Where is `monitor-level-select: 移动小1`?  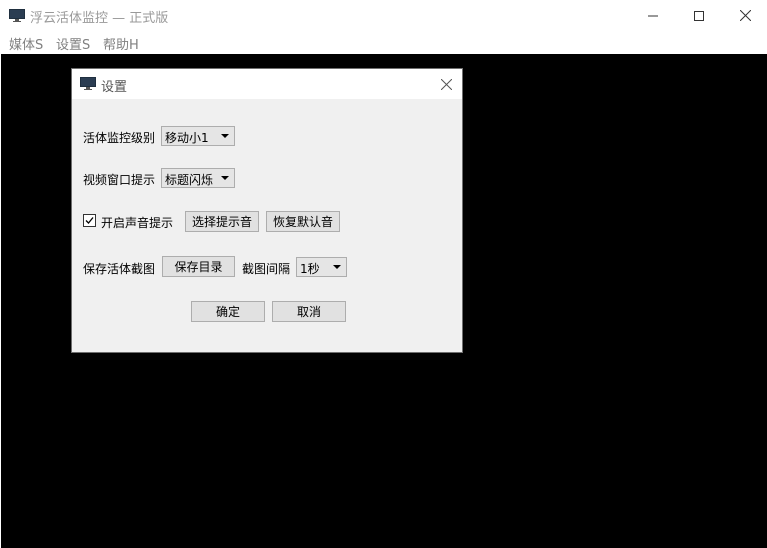 monitor-level-select: 移动小1 is located at coordinates (198, 136).